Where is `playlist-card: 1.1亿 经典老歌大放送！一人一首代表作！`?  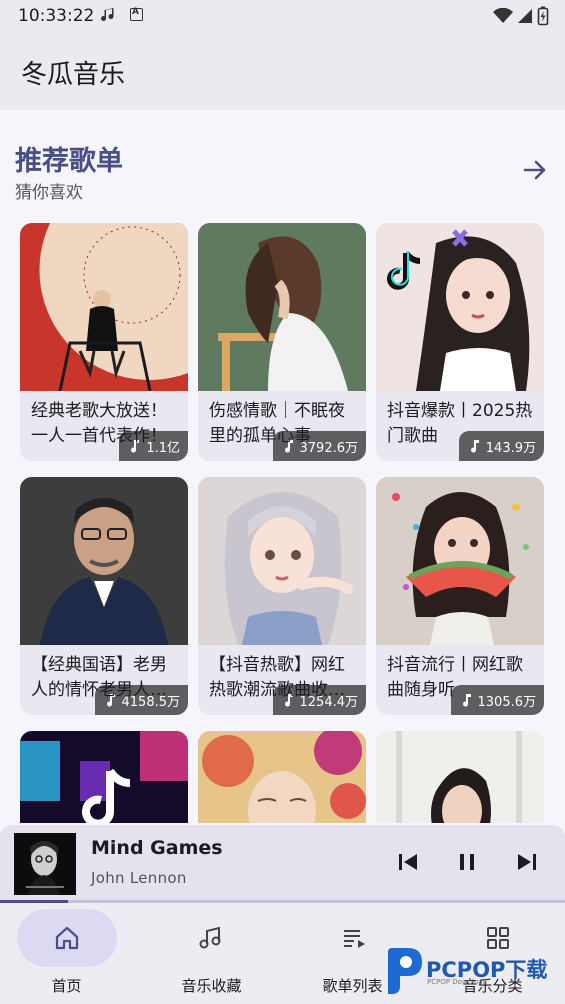 playlist-card: 1.1亿 经典老歌大放送！一人一首代表作！ is located at coordinates (104, 342).